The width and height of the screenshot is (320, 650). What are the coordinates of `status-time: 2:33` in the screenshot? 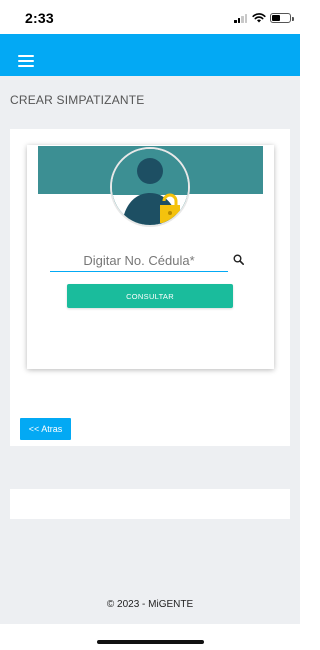 It's located at (39, 18).